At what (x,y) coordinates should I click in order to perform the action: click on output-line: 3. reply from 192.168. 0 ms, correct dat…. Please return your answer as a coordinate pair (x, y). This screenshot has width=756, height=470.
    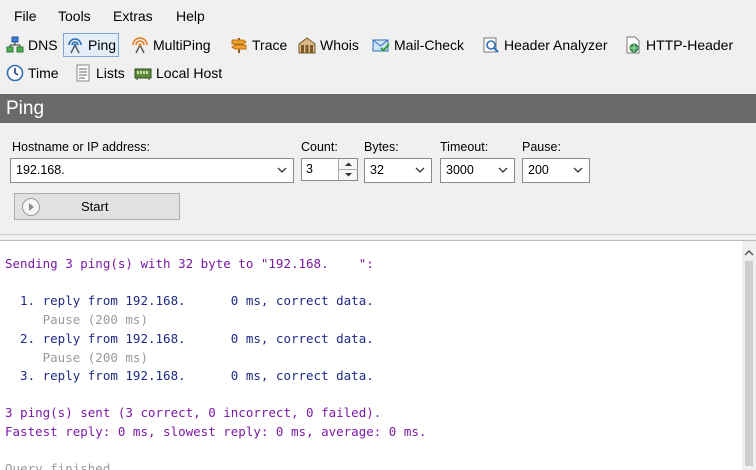
    Looking at the image, I should click on (189, 375).